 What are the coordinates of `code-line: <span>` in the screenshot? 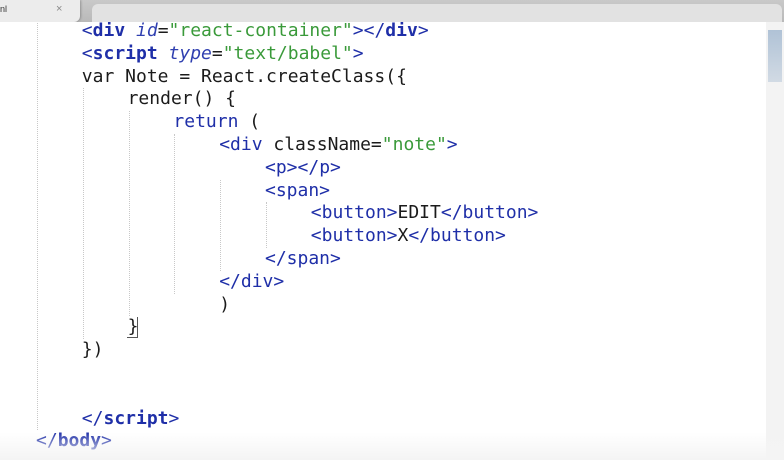 It's located at (297, 191).